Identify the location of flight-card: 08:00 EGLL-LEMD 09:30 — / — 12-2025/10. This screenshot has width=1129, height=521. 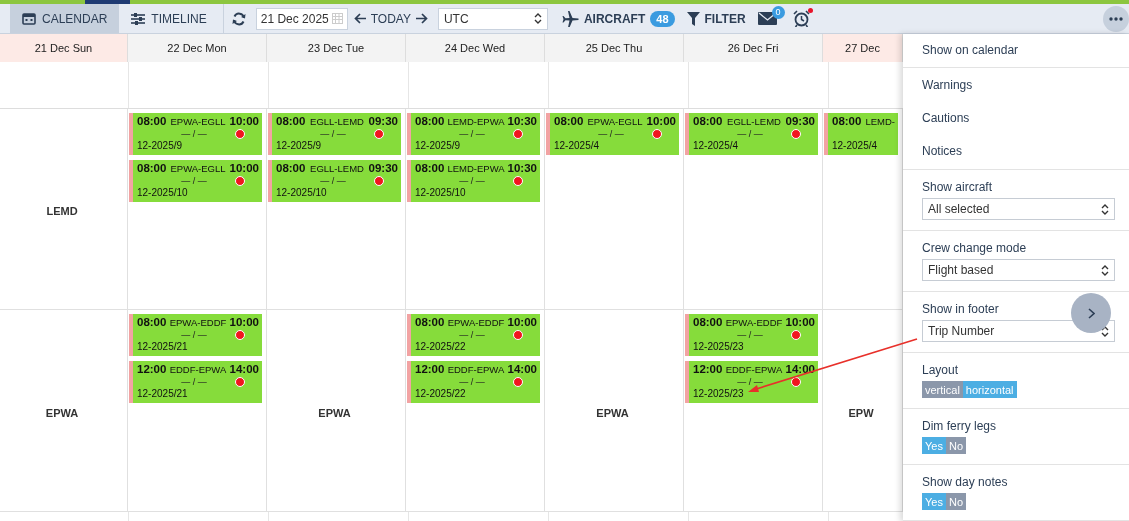
(334, 181).